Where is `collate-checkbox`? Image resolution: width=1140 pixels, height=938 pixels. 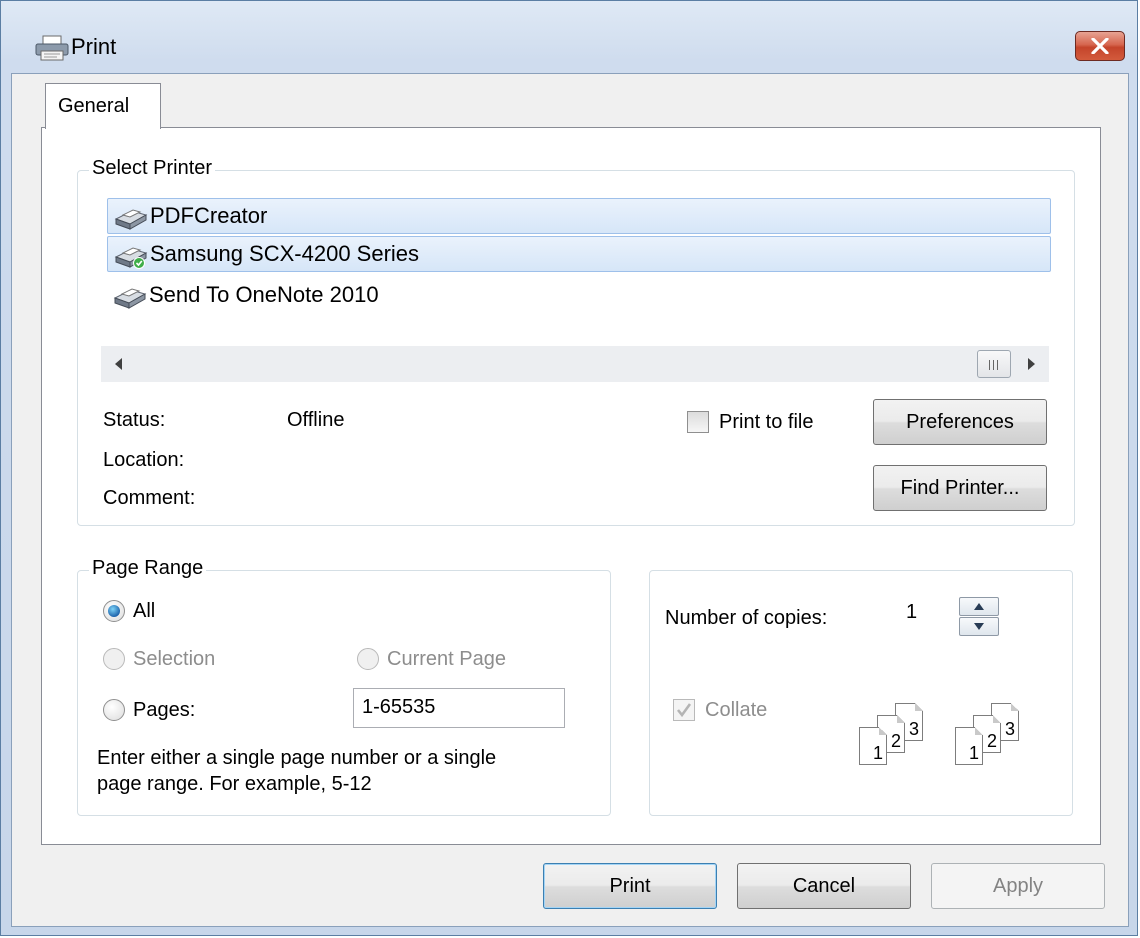 collate-checkbox is located at coordinates (684, 710).